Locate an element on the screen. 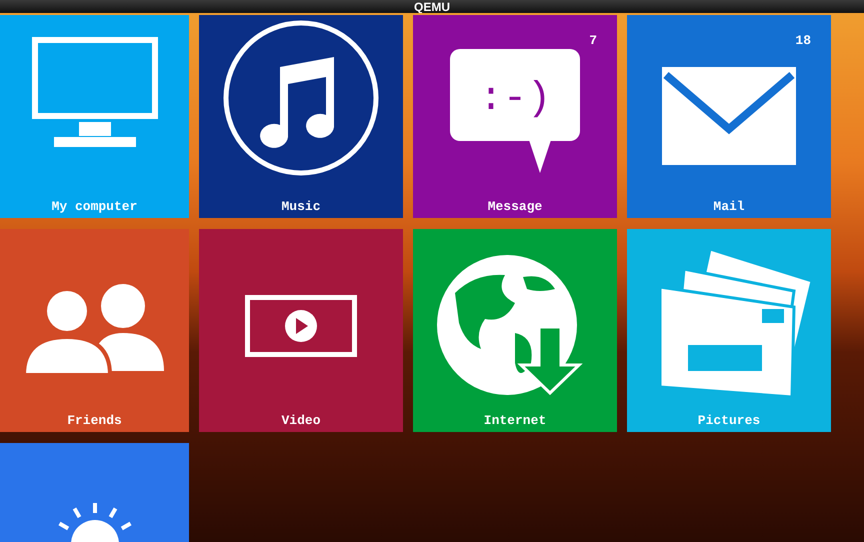 Image resolution: width=864 pixels, height=542 pixels. app-tile: 18 Mail is located at coordinates (729, 116).